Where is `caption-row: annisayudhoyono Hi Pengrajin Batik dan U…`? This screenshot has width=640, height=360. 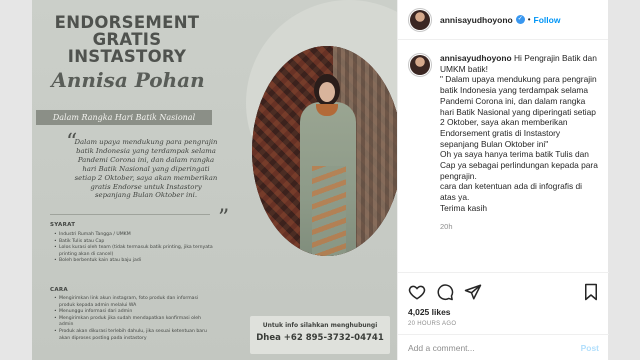
caption-row: annisayudhoyono Hi Pengrajin Batik dan U… is located at coordinates (503, 142).